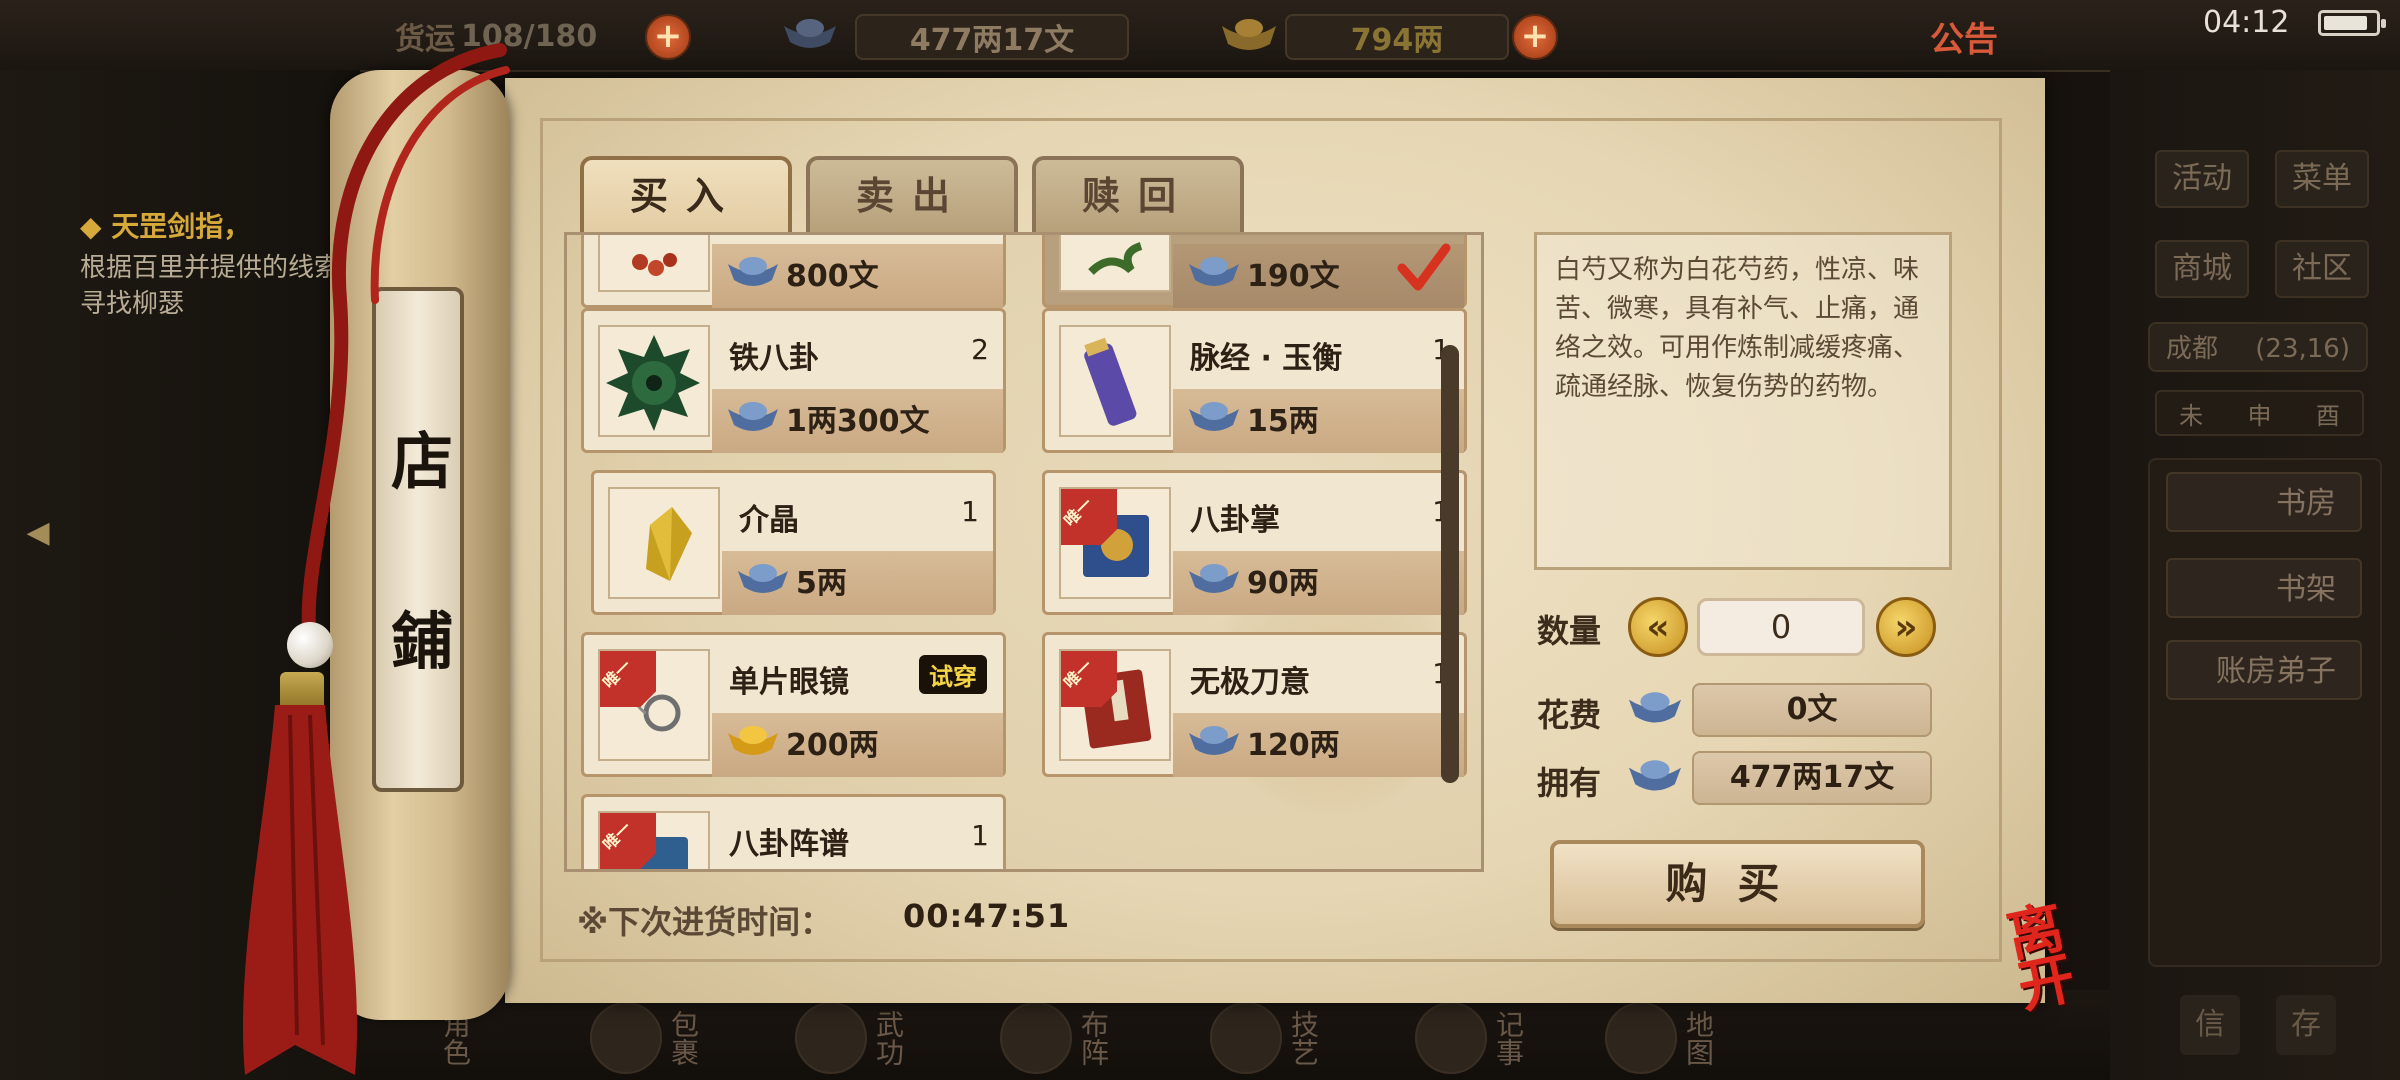 The image size is (2400, 1080). I want to click on npc-item-accountant: 账房弟子, so click(2264, 670).